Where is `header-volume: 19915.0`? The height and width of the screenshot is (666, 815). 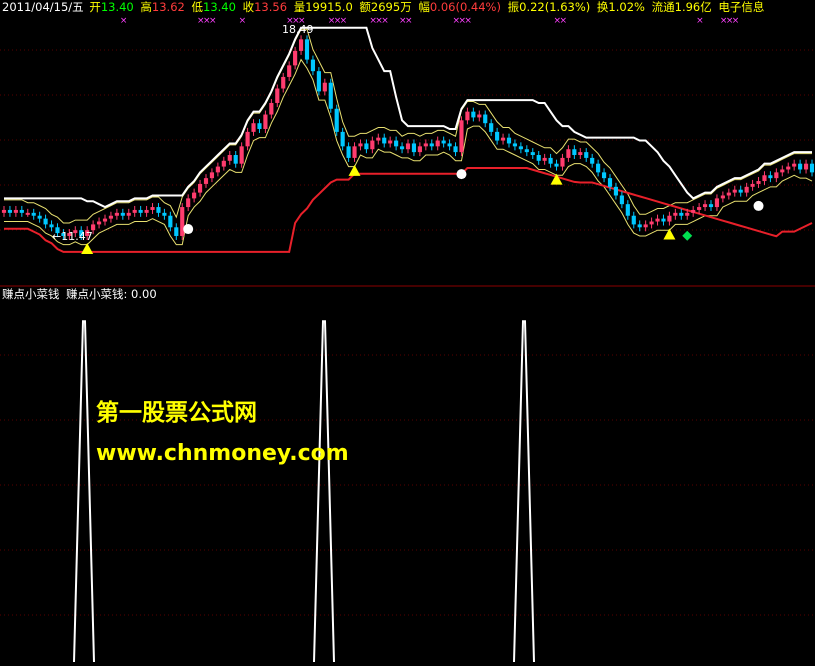 header-volume: 19915.0 is located at coordinates (329, 7).